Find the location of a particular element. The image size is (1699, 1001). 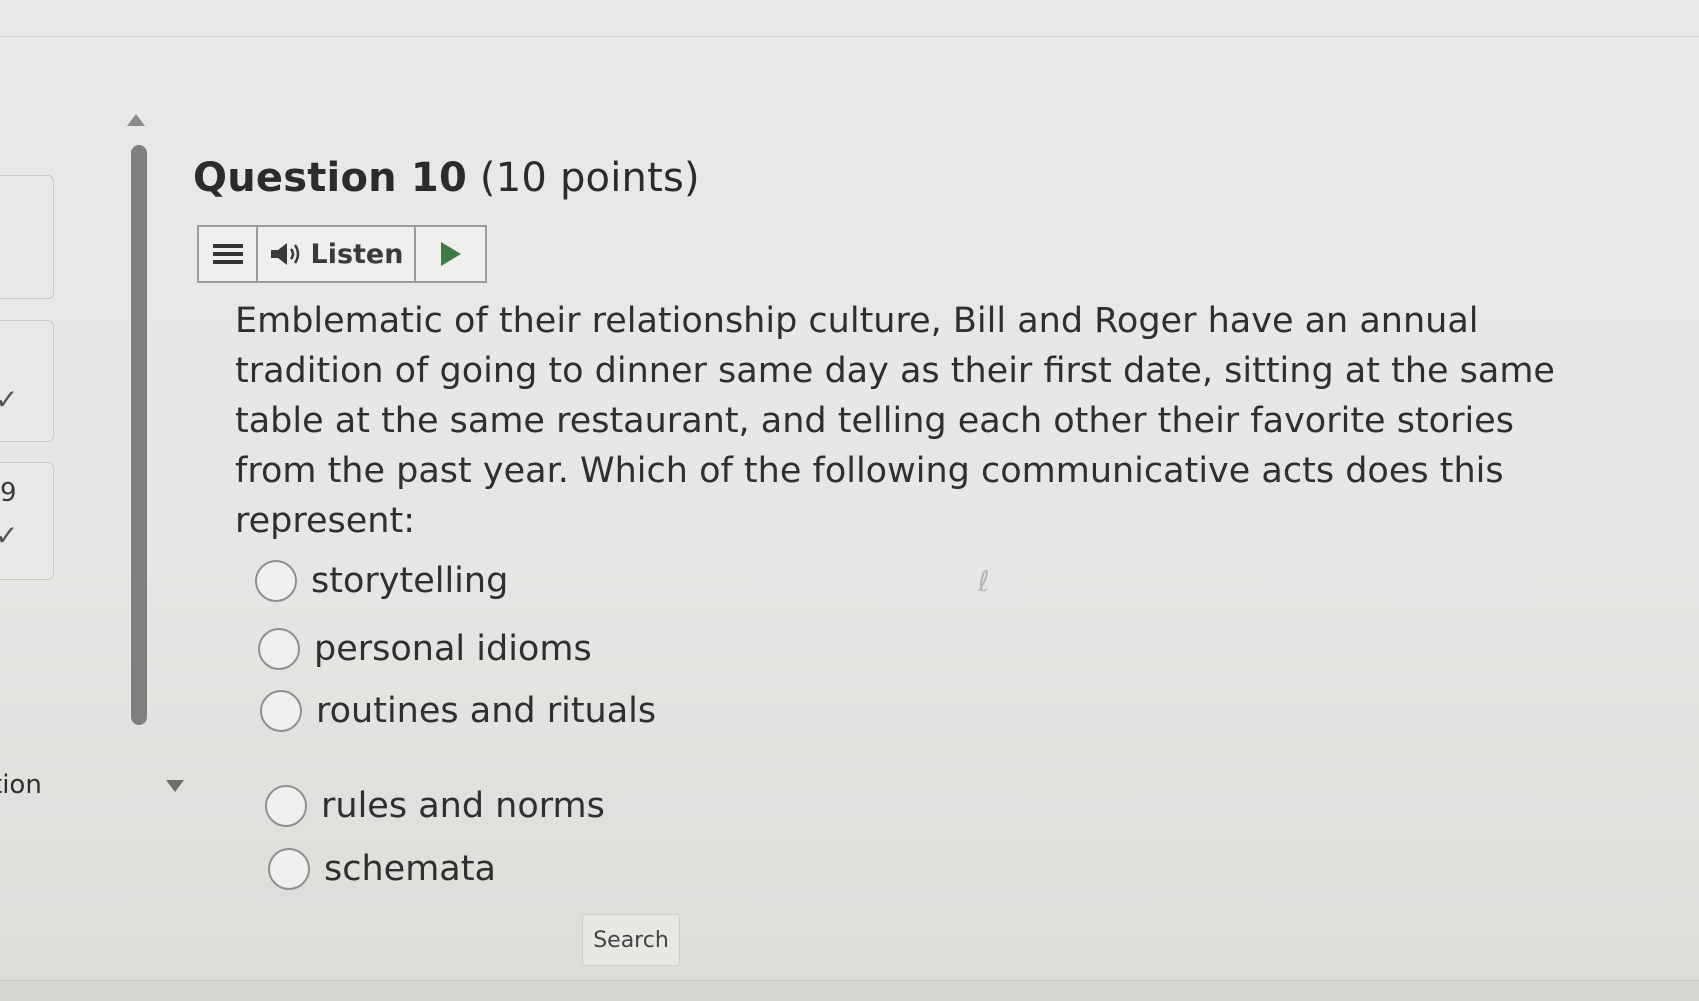

menu-button is located at coordinates (228, 254).